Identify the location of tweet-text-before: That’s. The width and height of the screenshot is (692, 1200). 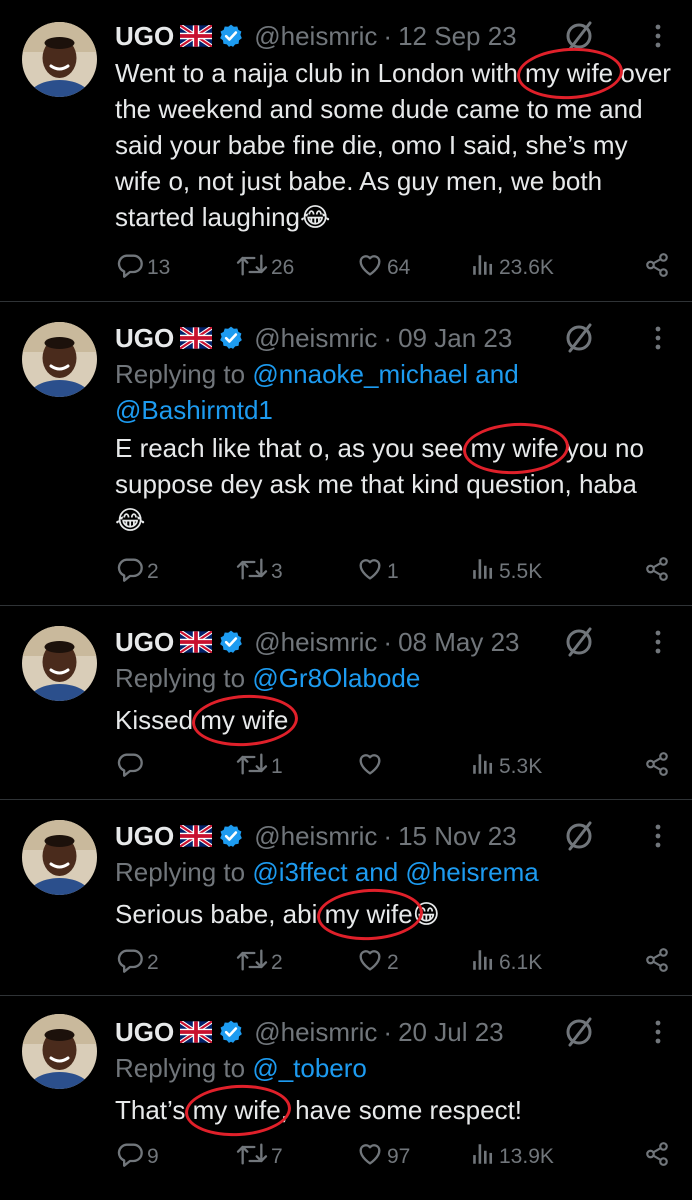
(154, 1110).